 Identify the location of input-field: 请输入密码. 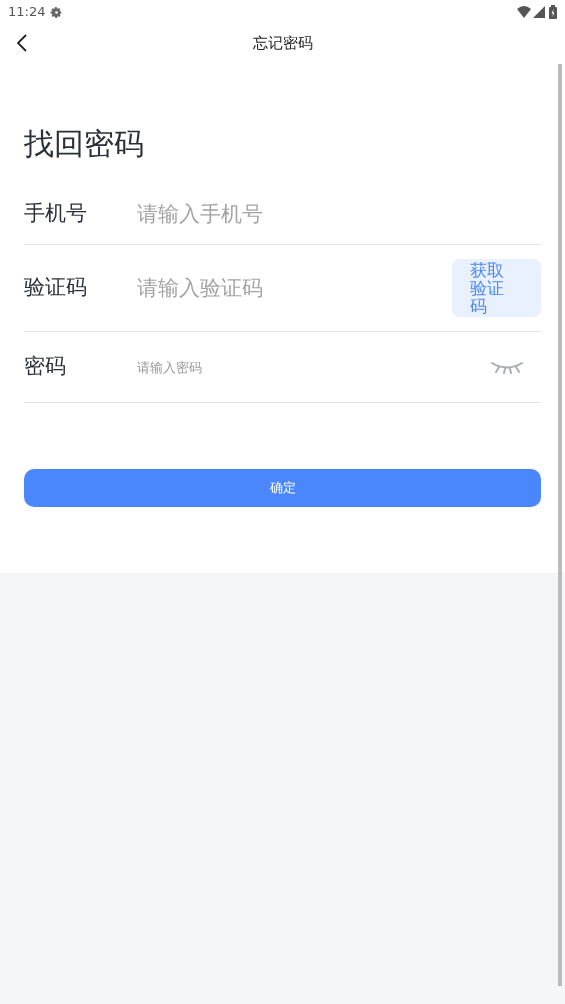
(314, 367).